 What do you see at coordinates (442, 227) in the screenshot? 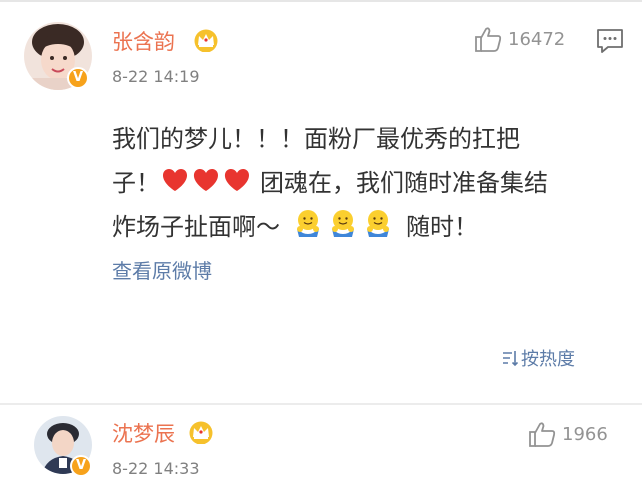
I see `comment-text: 随时！` at bounding box center [442, 227].